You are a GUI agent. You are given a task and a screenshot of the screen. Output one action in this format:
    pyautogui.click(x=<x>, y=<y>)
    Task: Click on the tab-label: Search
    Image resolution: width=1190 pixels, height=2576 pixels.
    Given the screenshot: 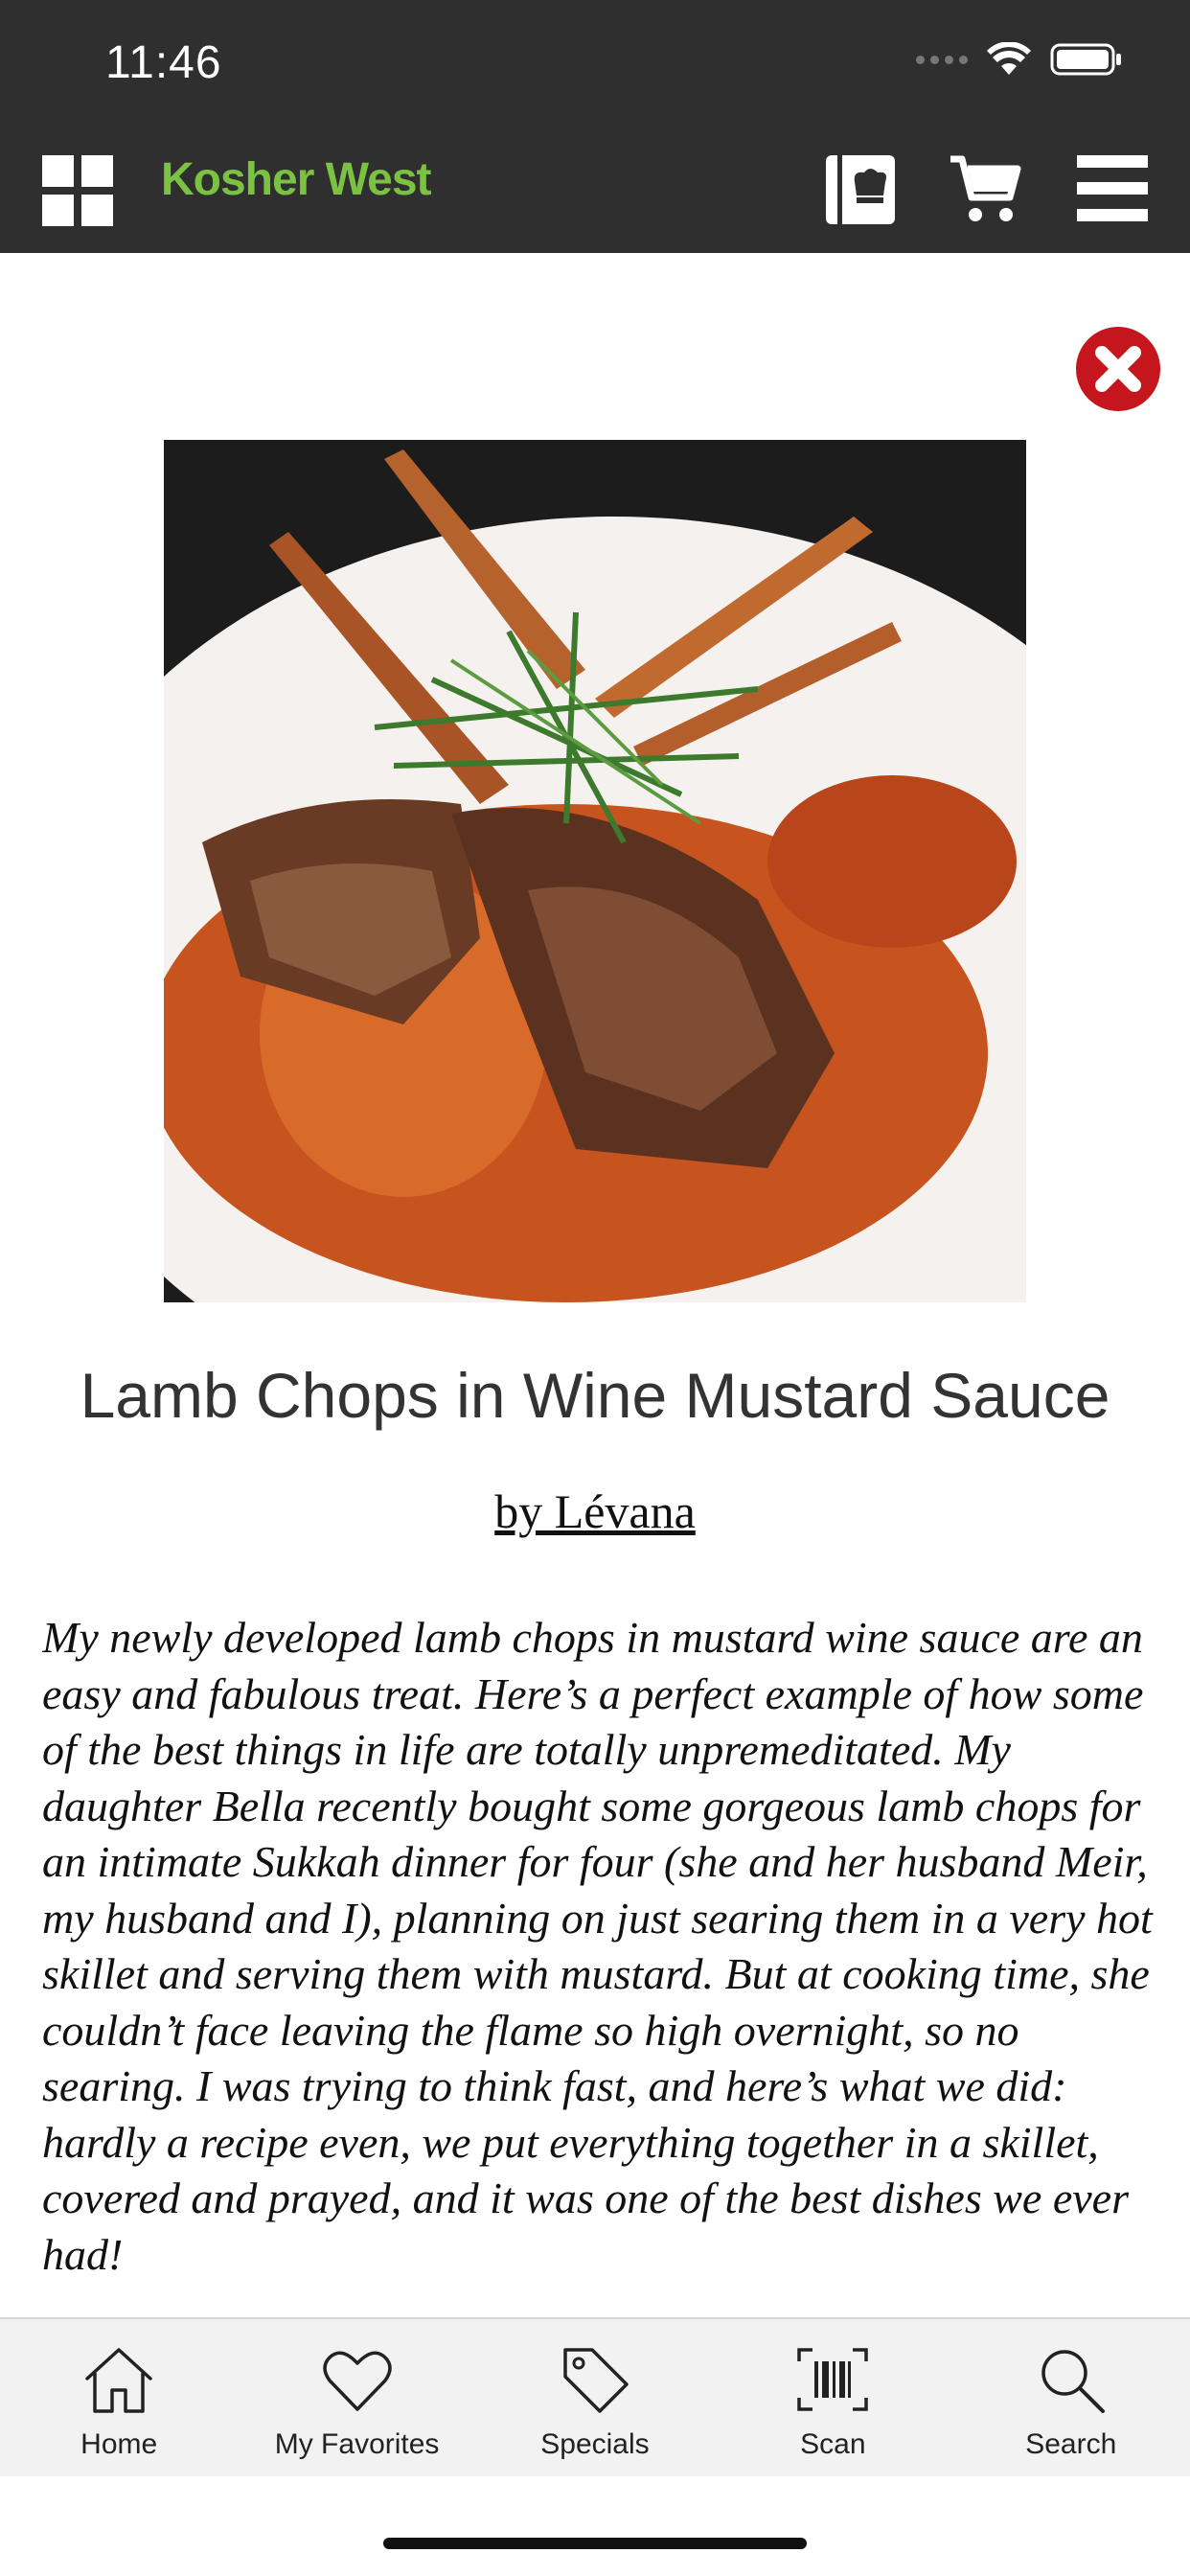 What is the action you would take?
    pyautogui.click(x=1071, y=2444)
    